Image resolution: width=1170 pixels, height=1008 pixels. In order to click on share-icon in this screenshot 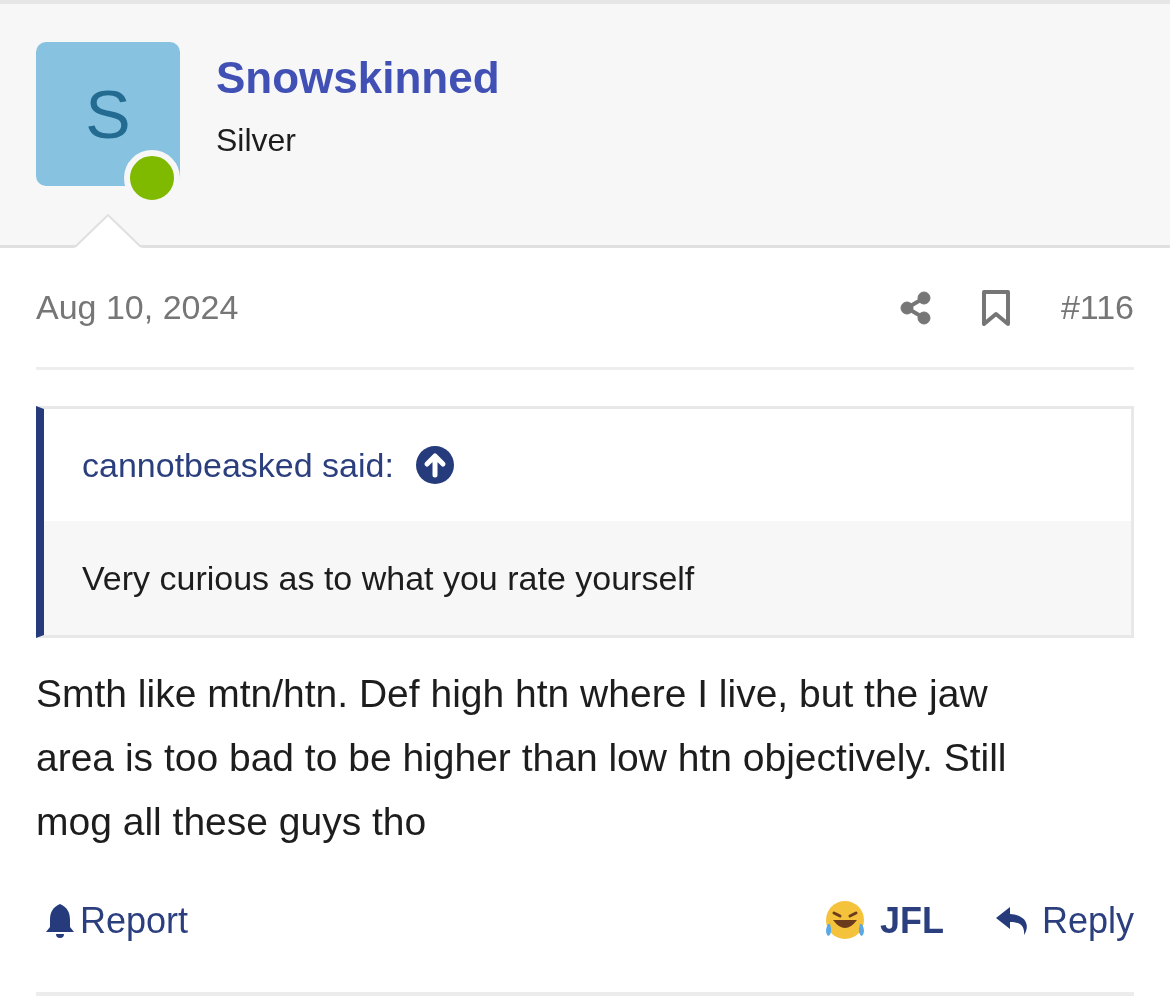, I will do `click(915, 307)`.